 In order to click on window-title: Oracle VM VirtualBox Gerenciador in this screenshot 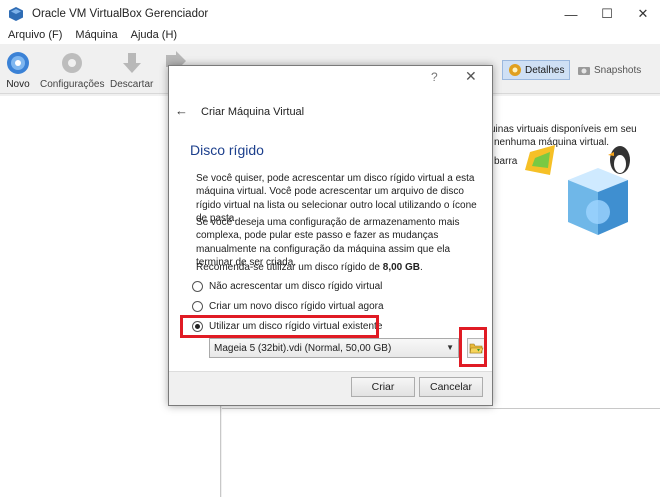, I will do `click(120, 14)`.